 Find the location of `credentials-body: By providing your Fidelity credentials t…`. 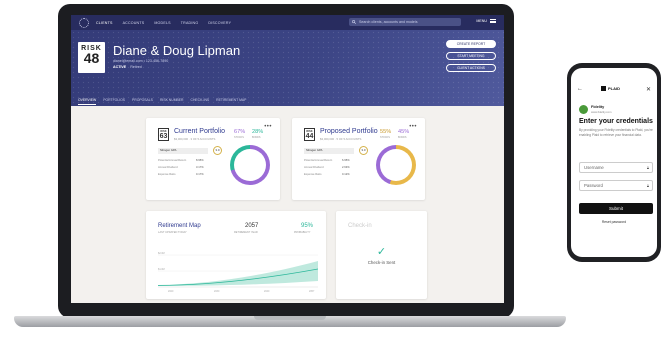

credentials-body: By providing your Fidelity credentials t… is located at coordinates (616, 132).